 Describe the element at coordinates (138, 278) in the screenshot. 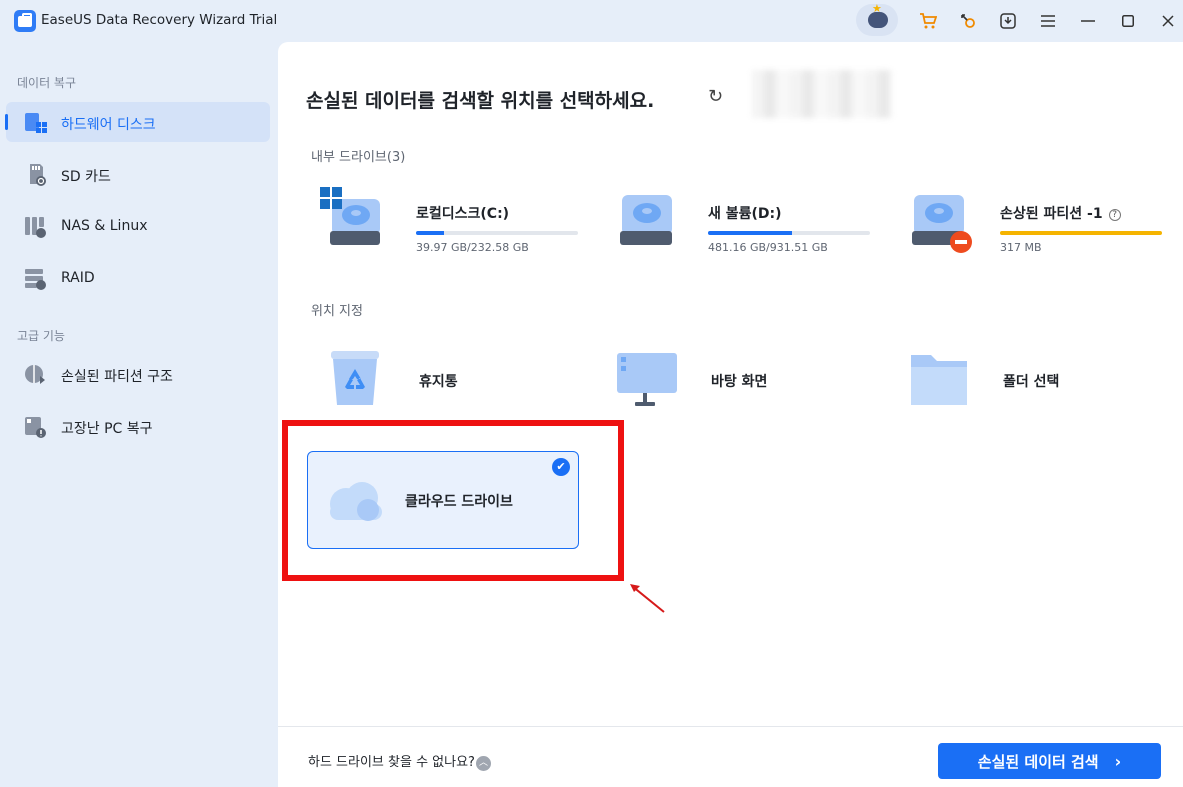

I see `sidebar-item-raid: RAID` at that location.